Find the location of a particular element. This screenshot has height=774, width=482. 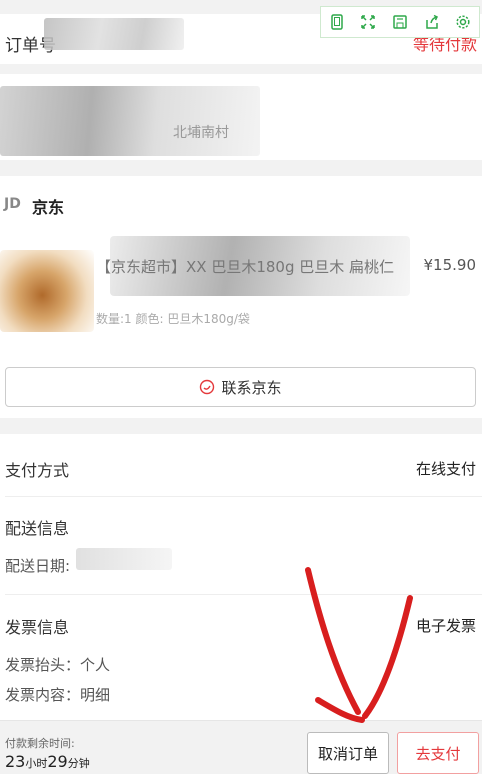

invoice-type-value: 电子发票 is located at coordinates (445, 626).